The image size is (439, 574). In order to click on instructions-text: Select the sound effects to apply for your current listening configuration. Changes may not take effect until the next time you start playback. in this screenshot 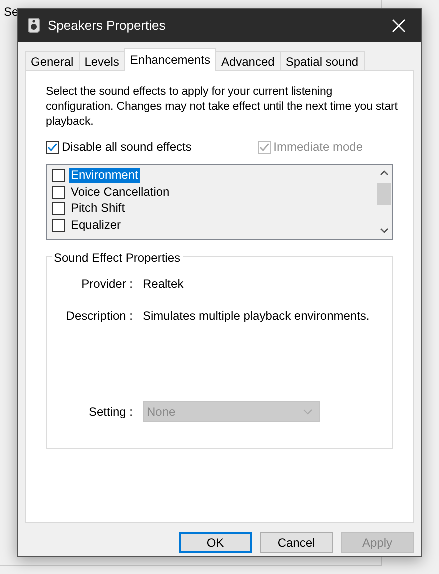, I will do `click(222, 107)`.